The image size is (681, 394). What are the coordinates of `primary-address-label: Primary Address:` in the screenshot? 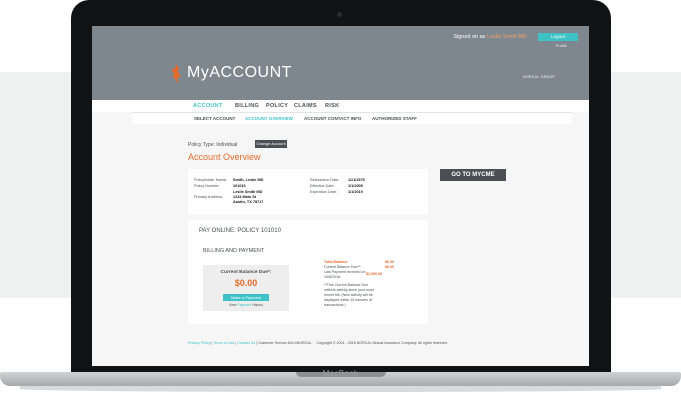 It's located at (208, 197).